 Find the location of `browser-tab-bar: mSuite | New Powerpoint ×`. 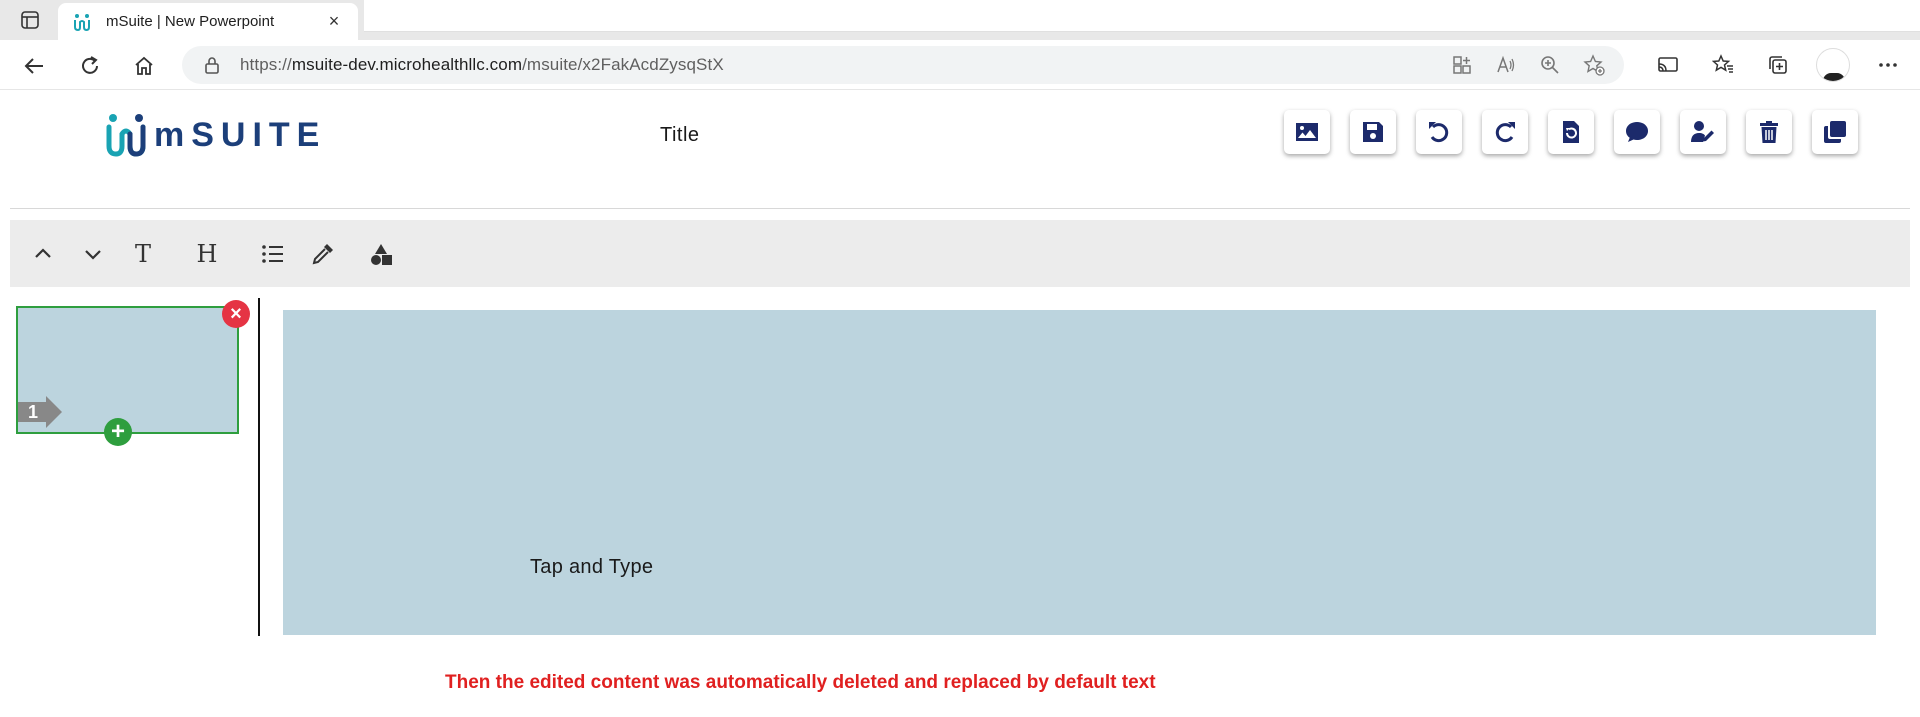

browser-tab-bar: mSuite | New Powerpoint × is located at coordinates (960, 20).